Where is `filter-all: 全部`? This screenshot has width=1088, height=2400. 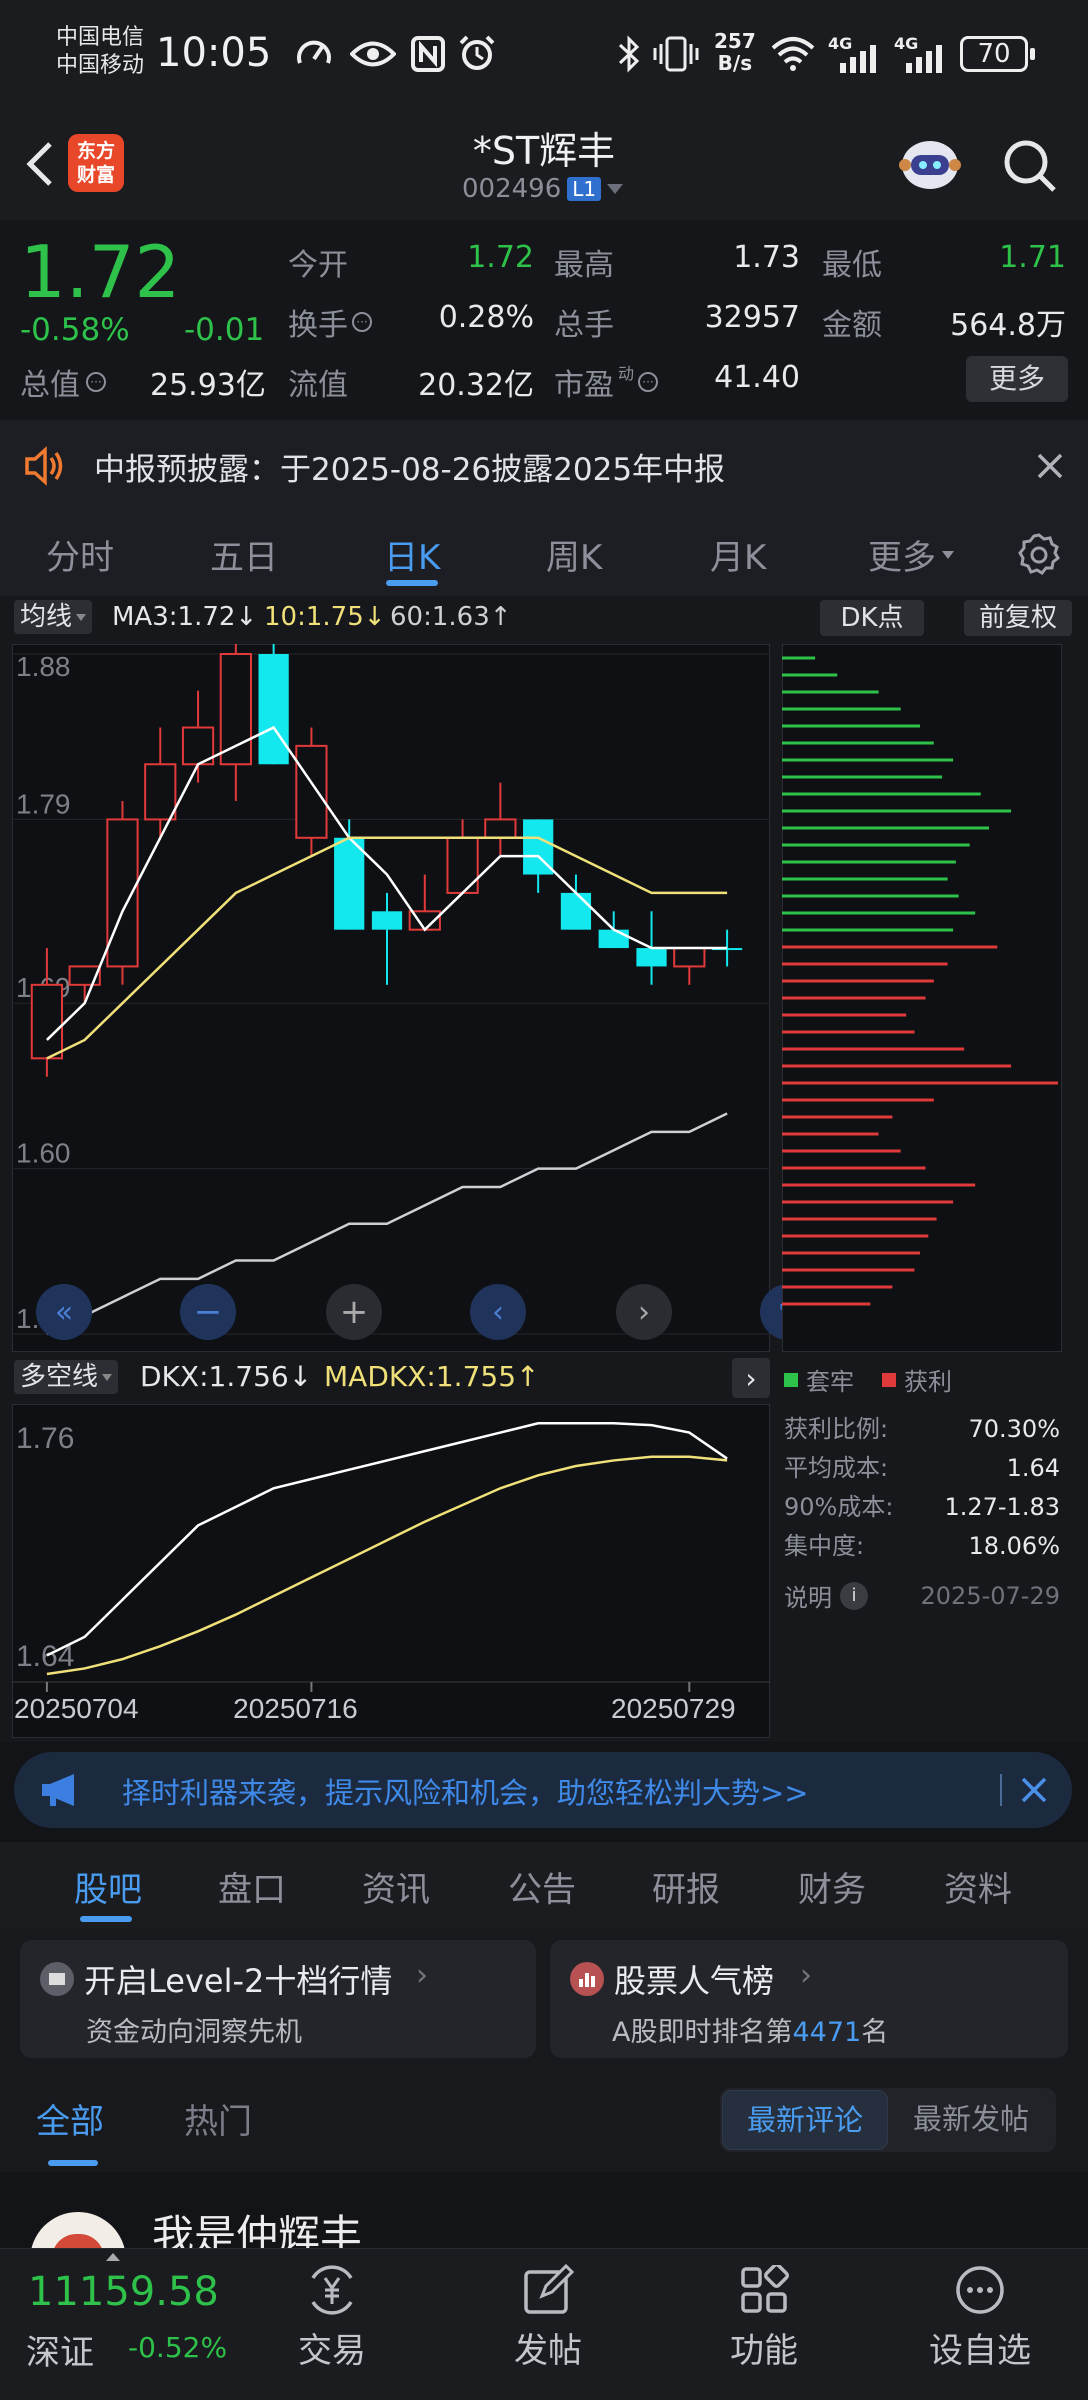 filter-all: 全部 is located at coordinates (70, 2118).